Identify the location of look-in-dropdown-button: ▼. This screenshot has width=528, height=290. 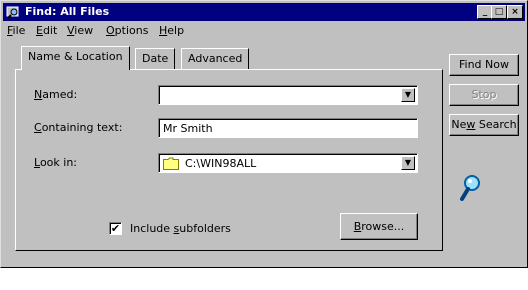
(408, 163).